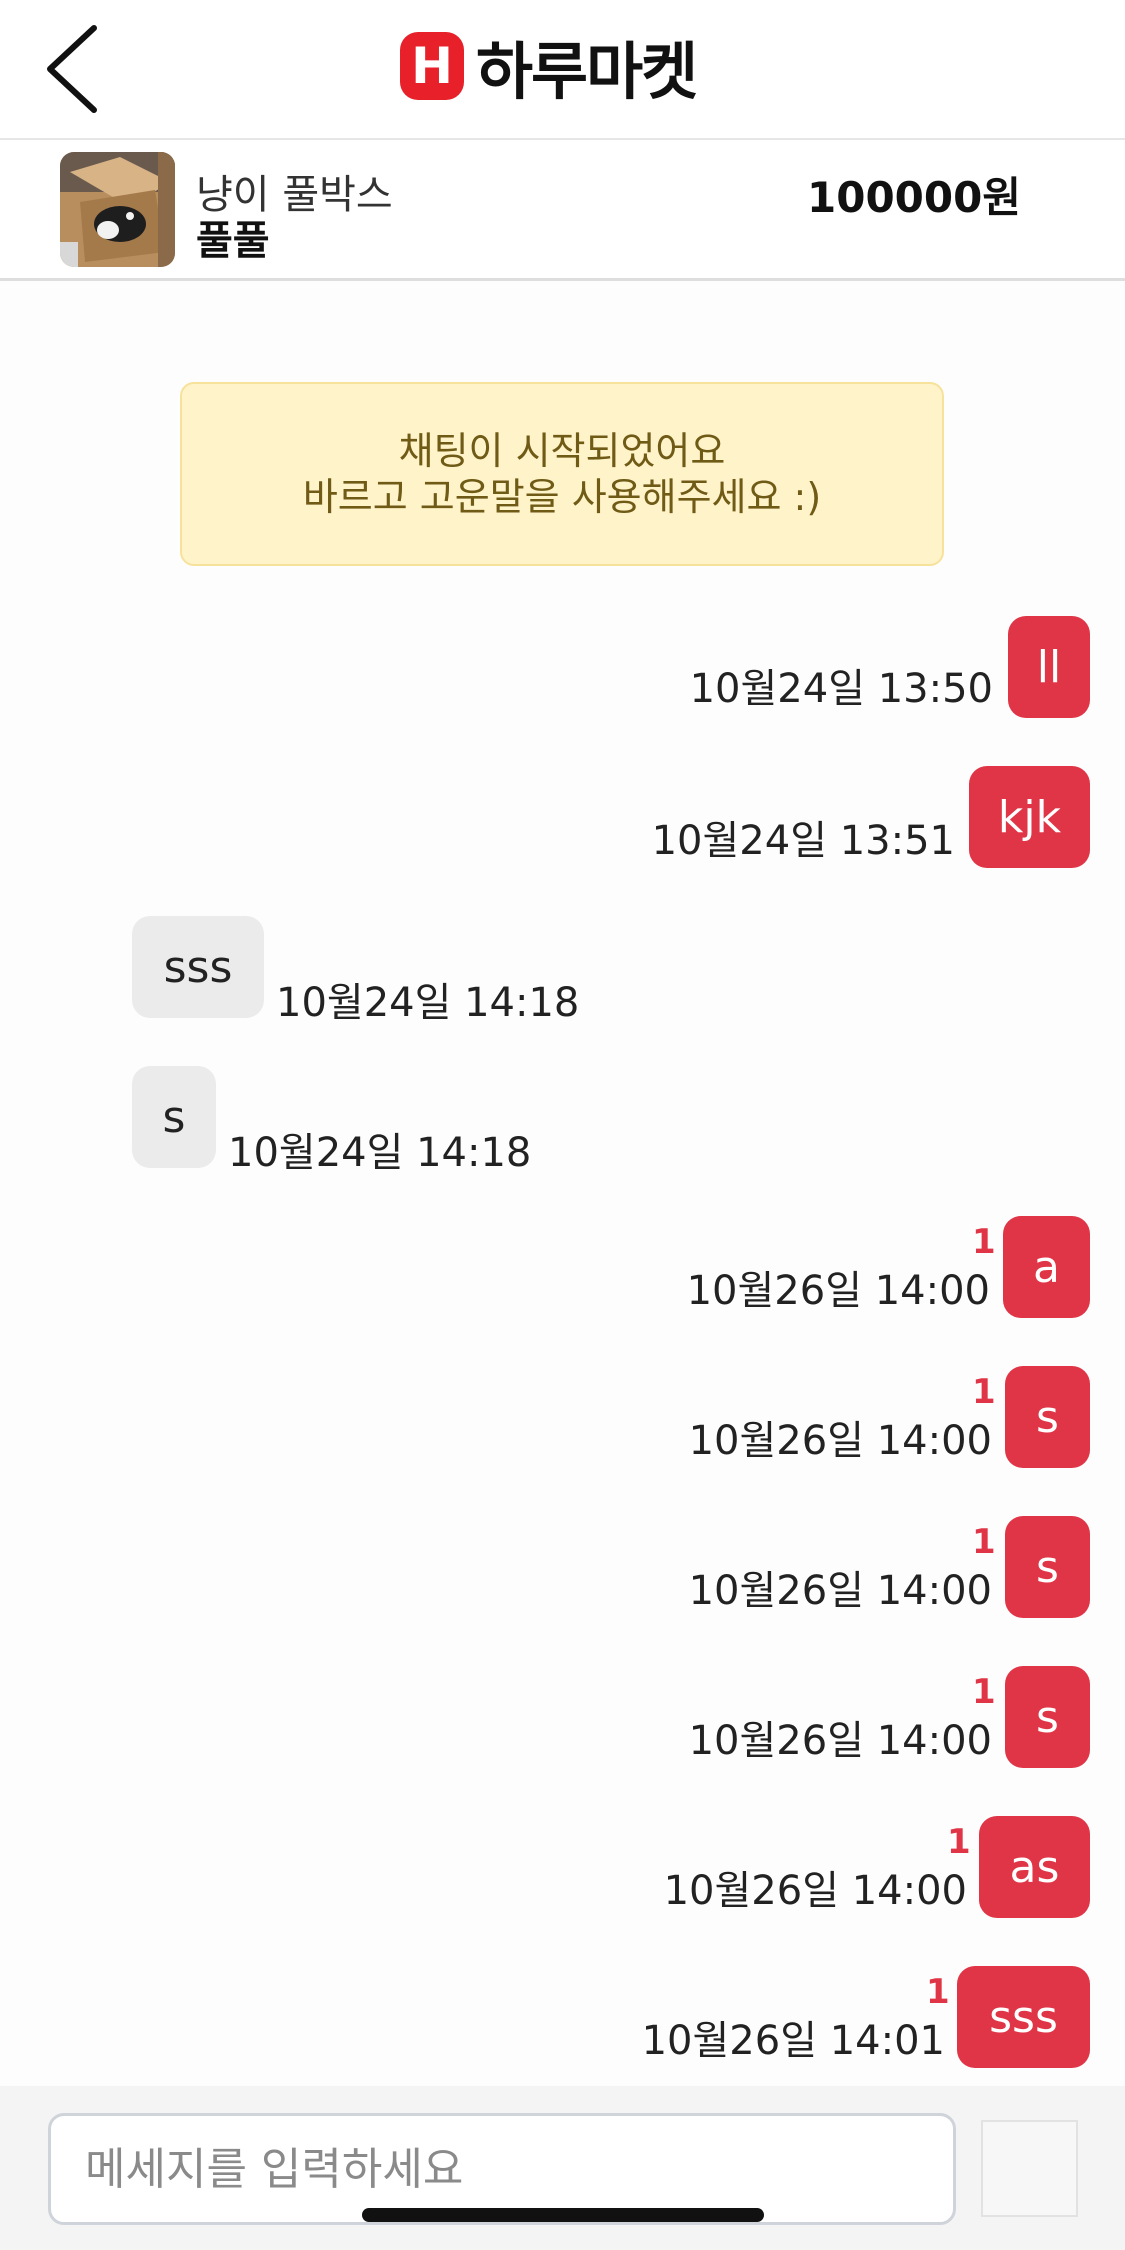  Describe the element at coordinates (803, 841) in the screenshot. I see `message-timestamp: 10월24일 13:51` at that location.